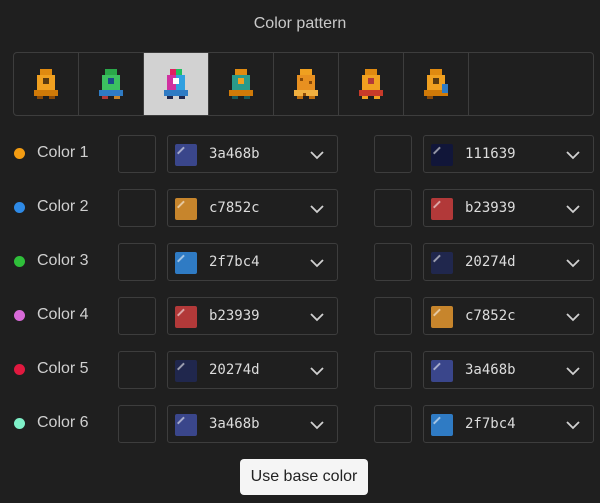 This screenshot has height=503, width=600. What do you see at coordinates (63, 260) in the screenshot?
I see `color-label: Color 3` at bounding box center [63, 260].